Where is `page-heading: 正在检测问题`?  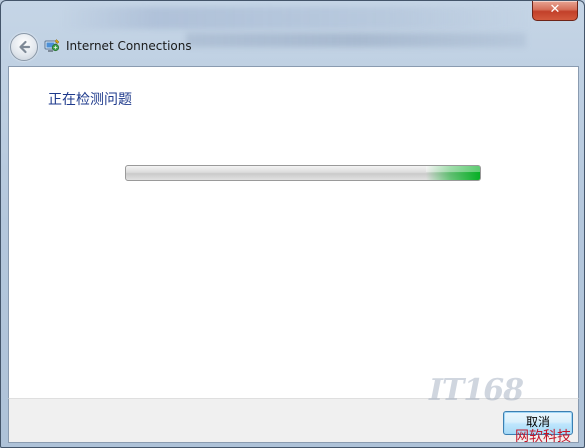
page-heading: 正在检测问题 is located at coordinates (90, 100).